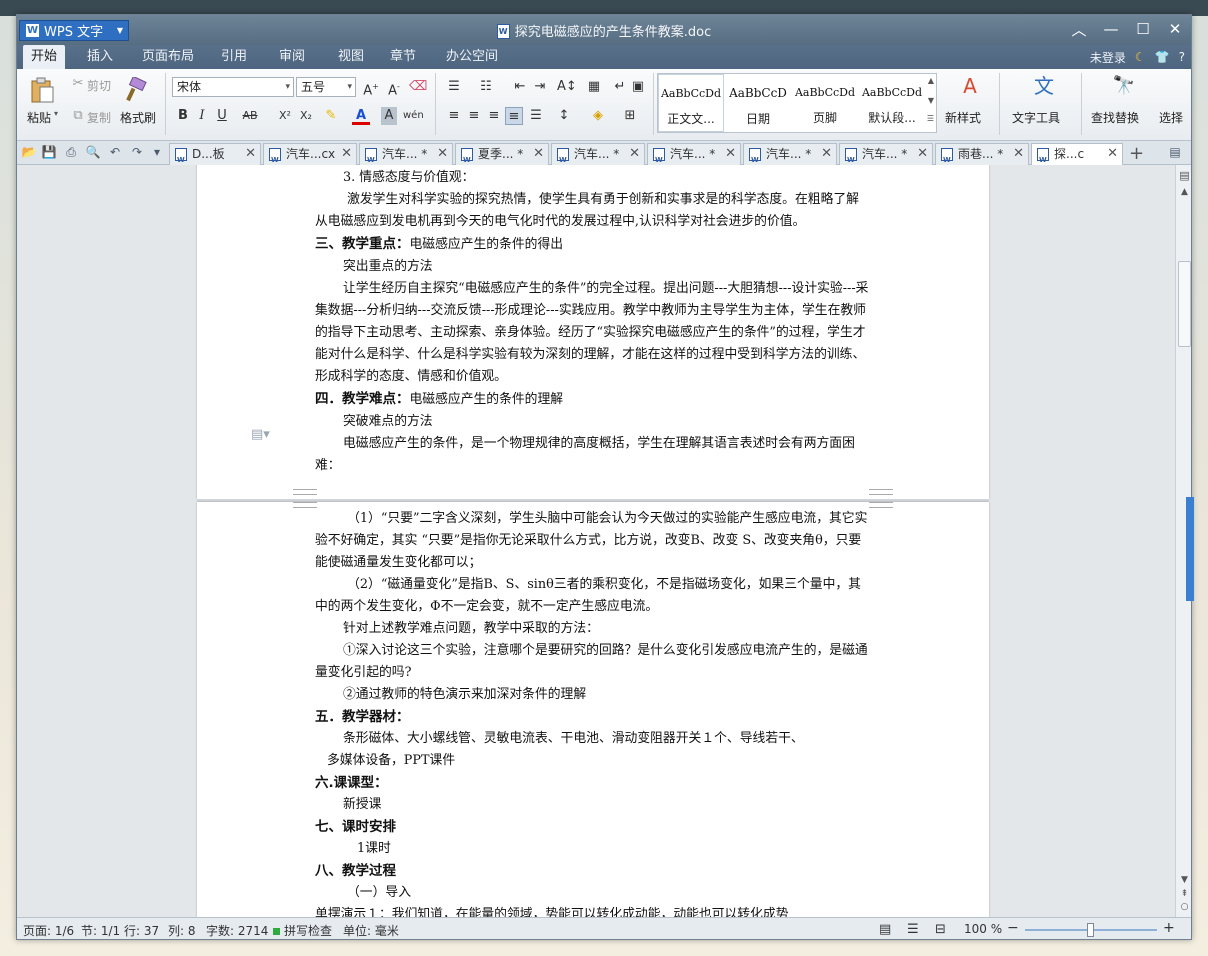  I want to click on undo-icon: ↶, so click(115, 152).